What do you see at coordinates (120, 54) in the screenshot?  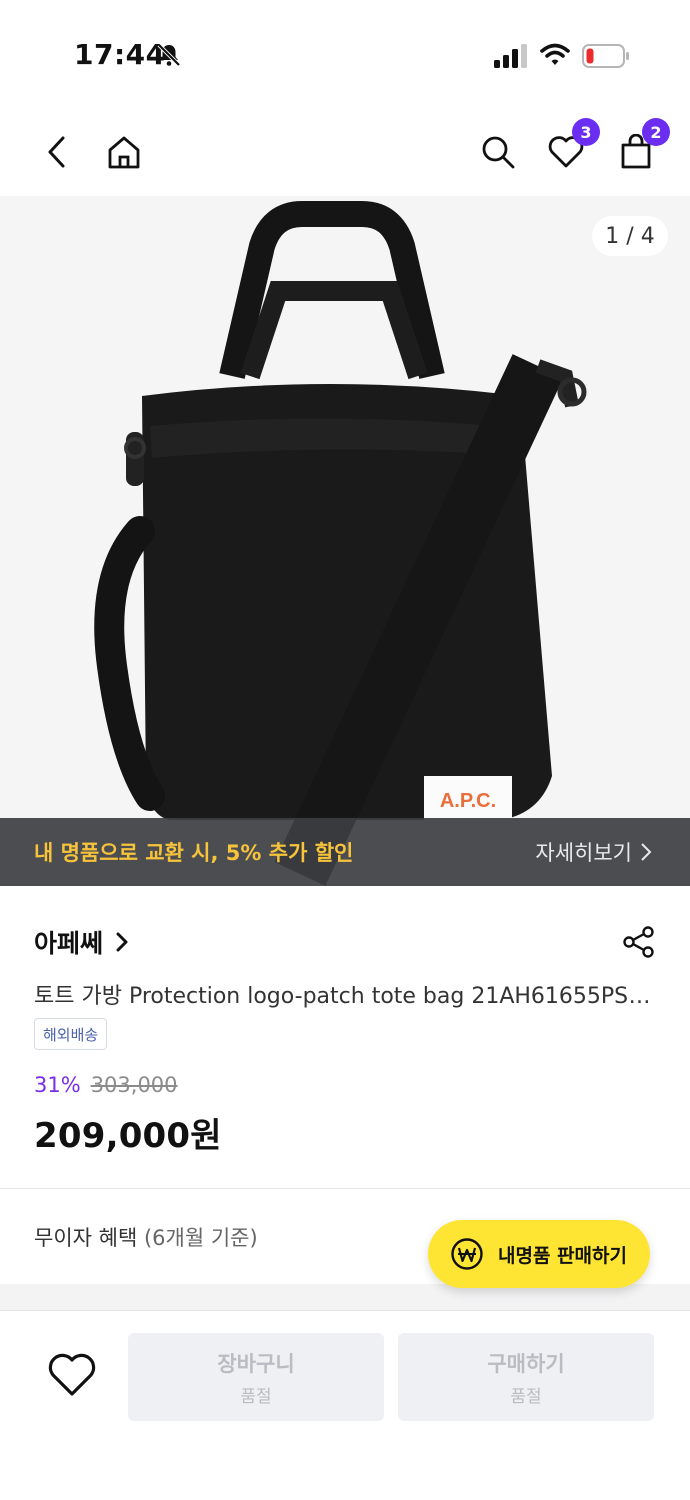 I see `status-time: 17:44` at bounding box center [120, 54].